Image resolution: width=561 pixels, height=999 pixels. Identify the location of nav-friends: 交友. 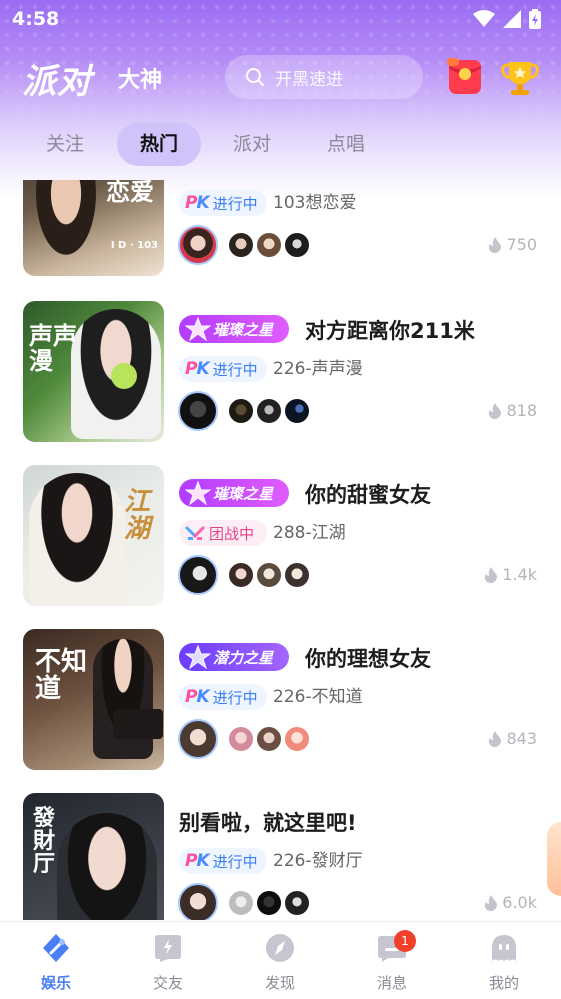
(168, 960).